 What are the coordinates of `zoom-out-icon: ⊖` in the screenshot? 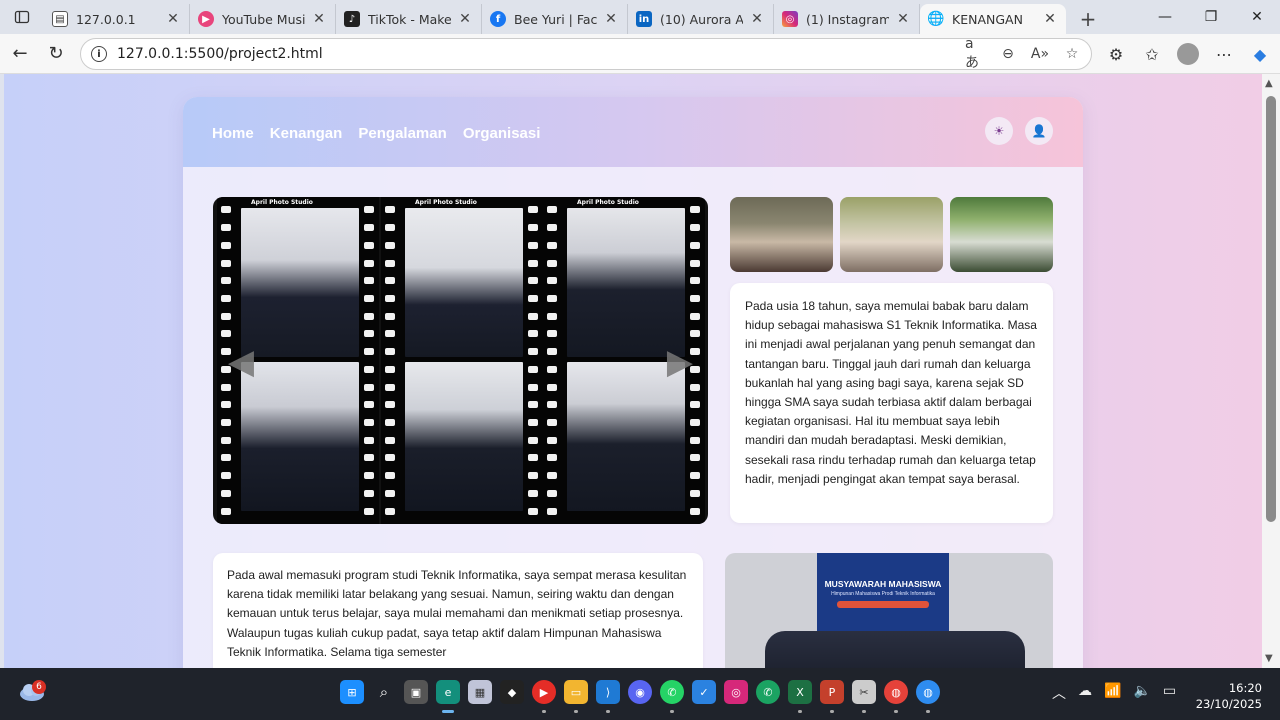 It's located at (1008, 54).